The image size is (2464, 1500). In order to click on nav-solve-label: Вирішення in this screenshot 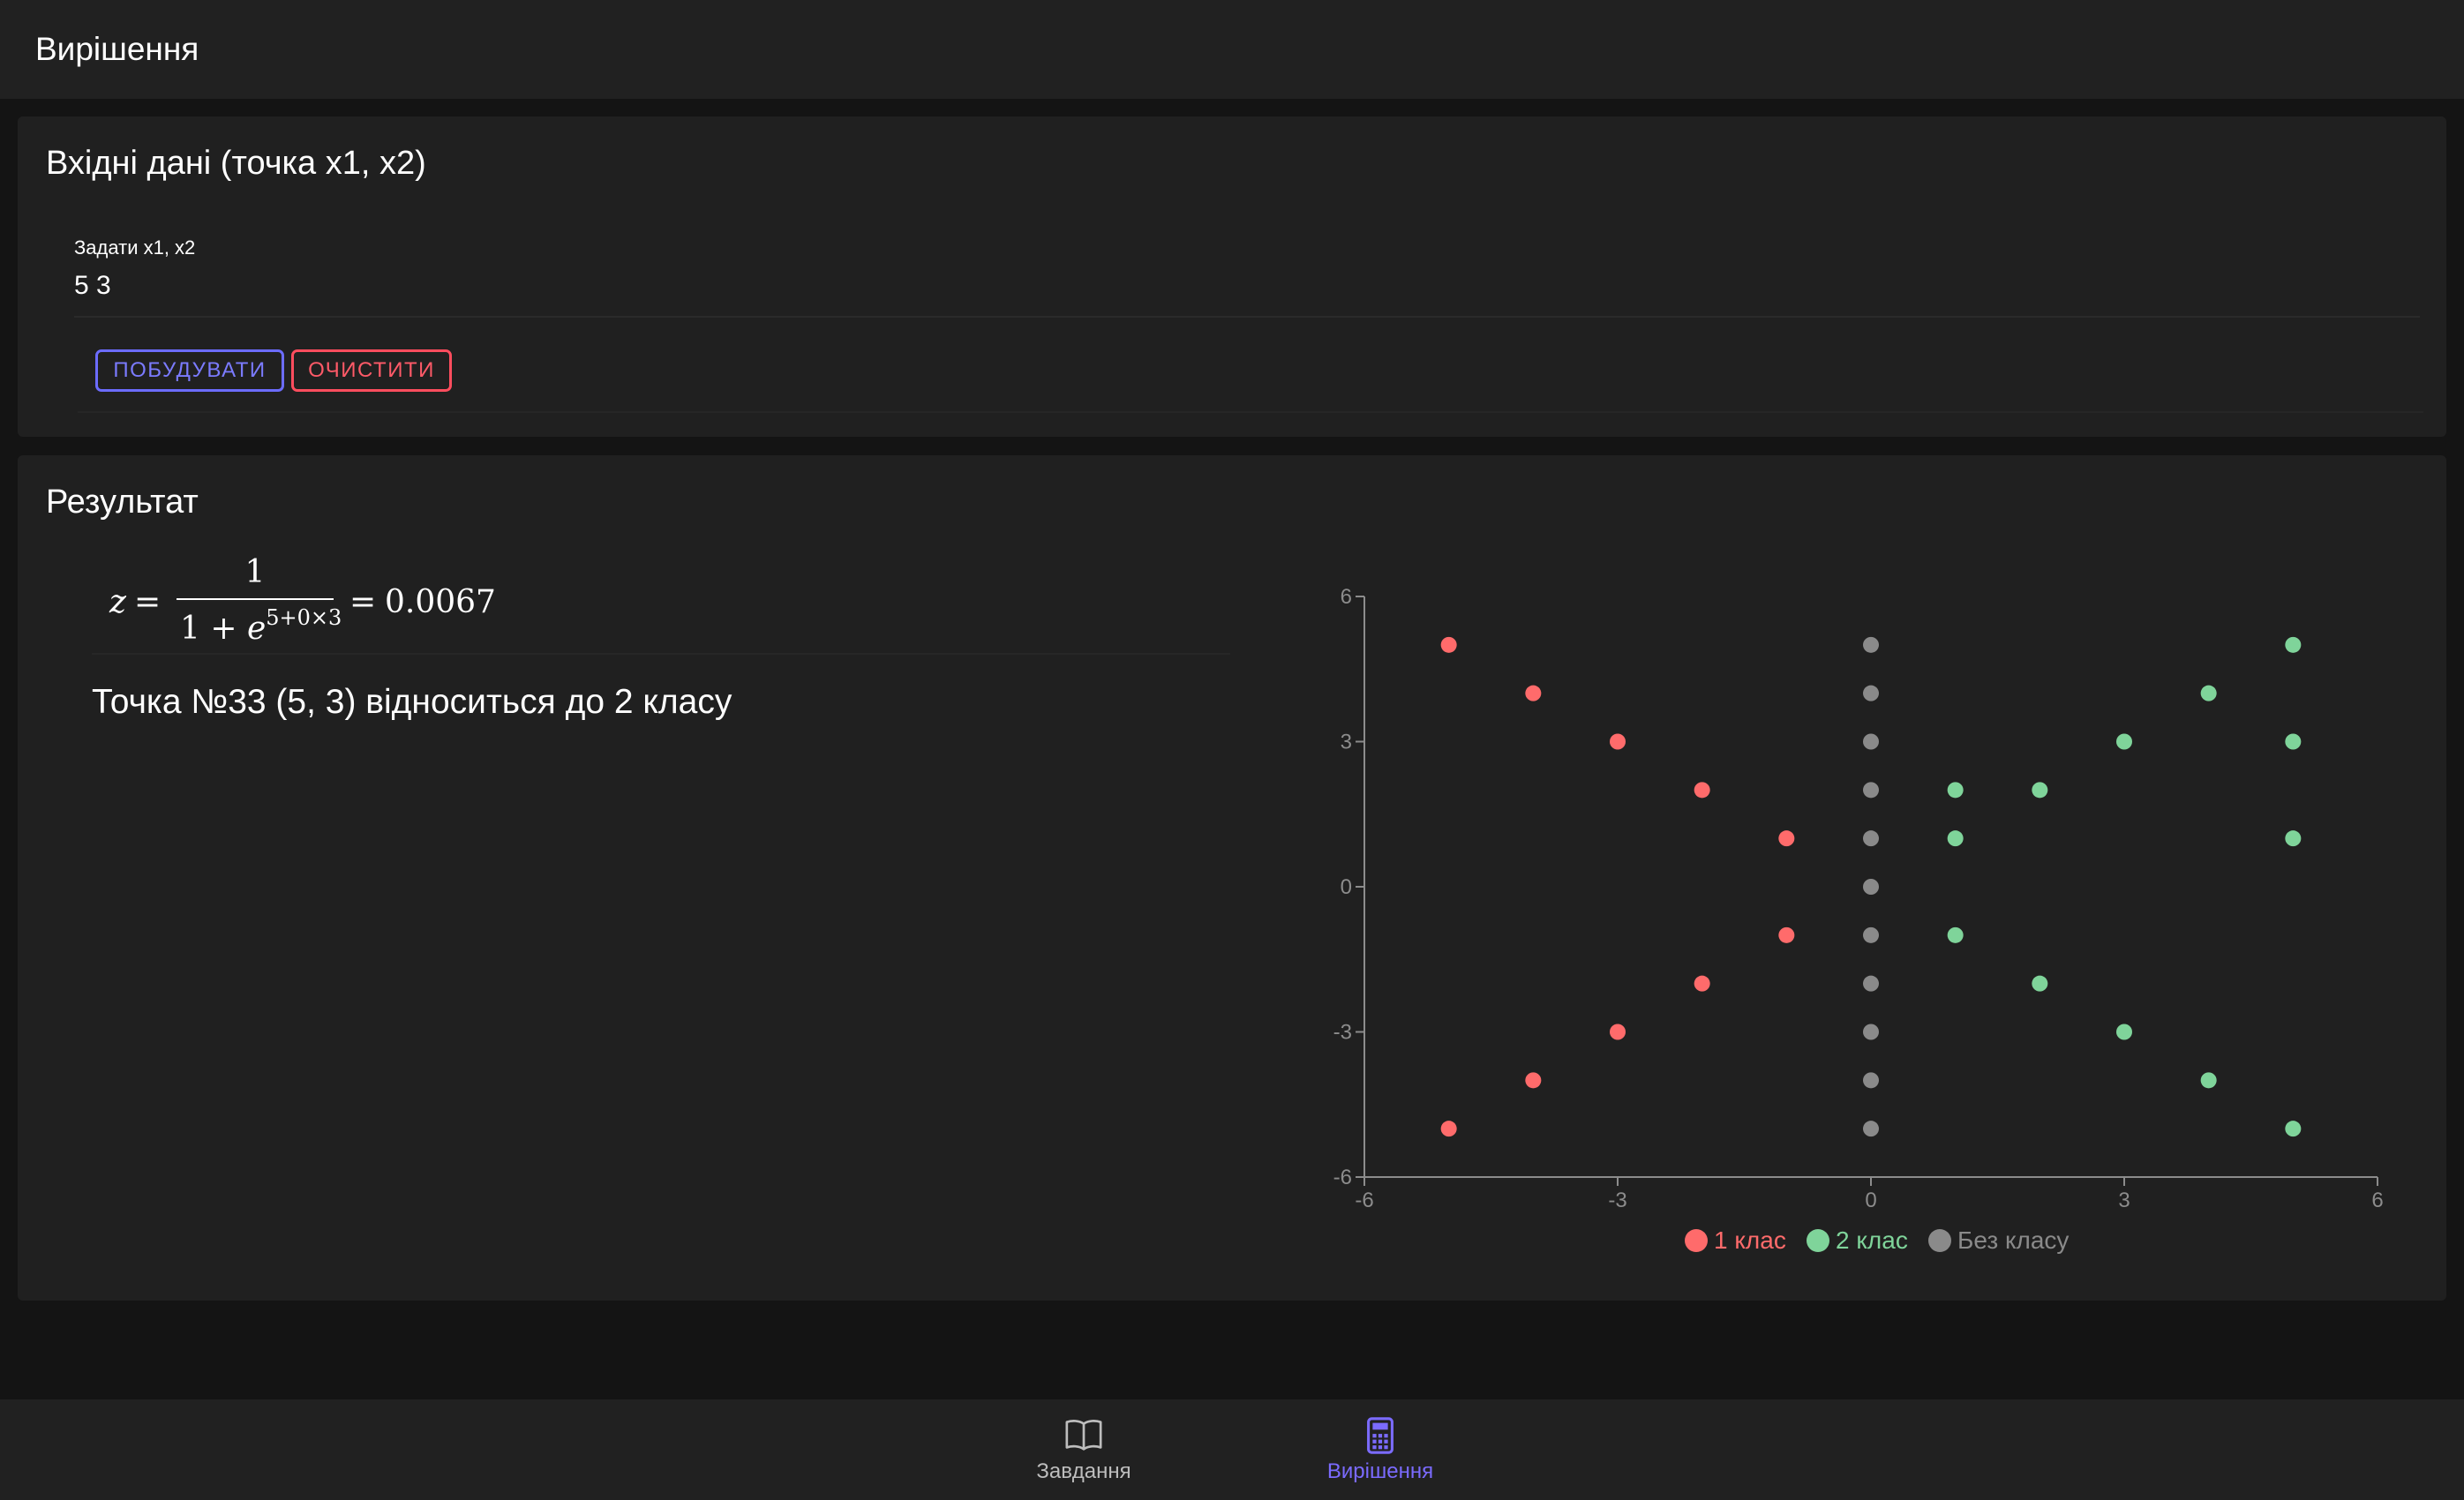, I will do `click(1380, 1471)`.